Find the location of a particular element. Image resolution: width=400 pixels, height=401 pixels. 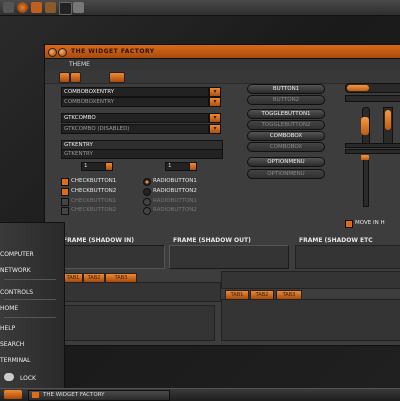

bottom-left-frame is located at coordinates (139, 323).